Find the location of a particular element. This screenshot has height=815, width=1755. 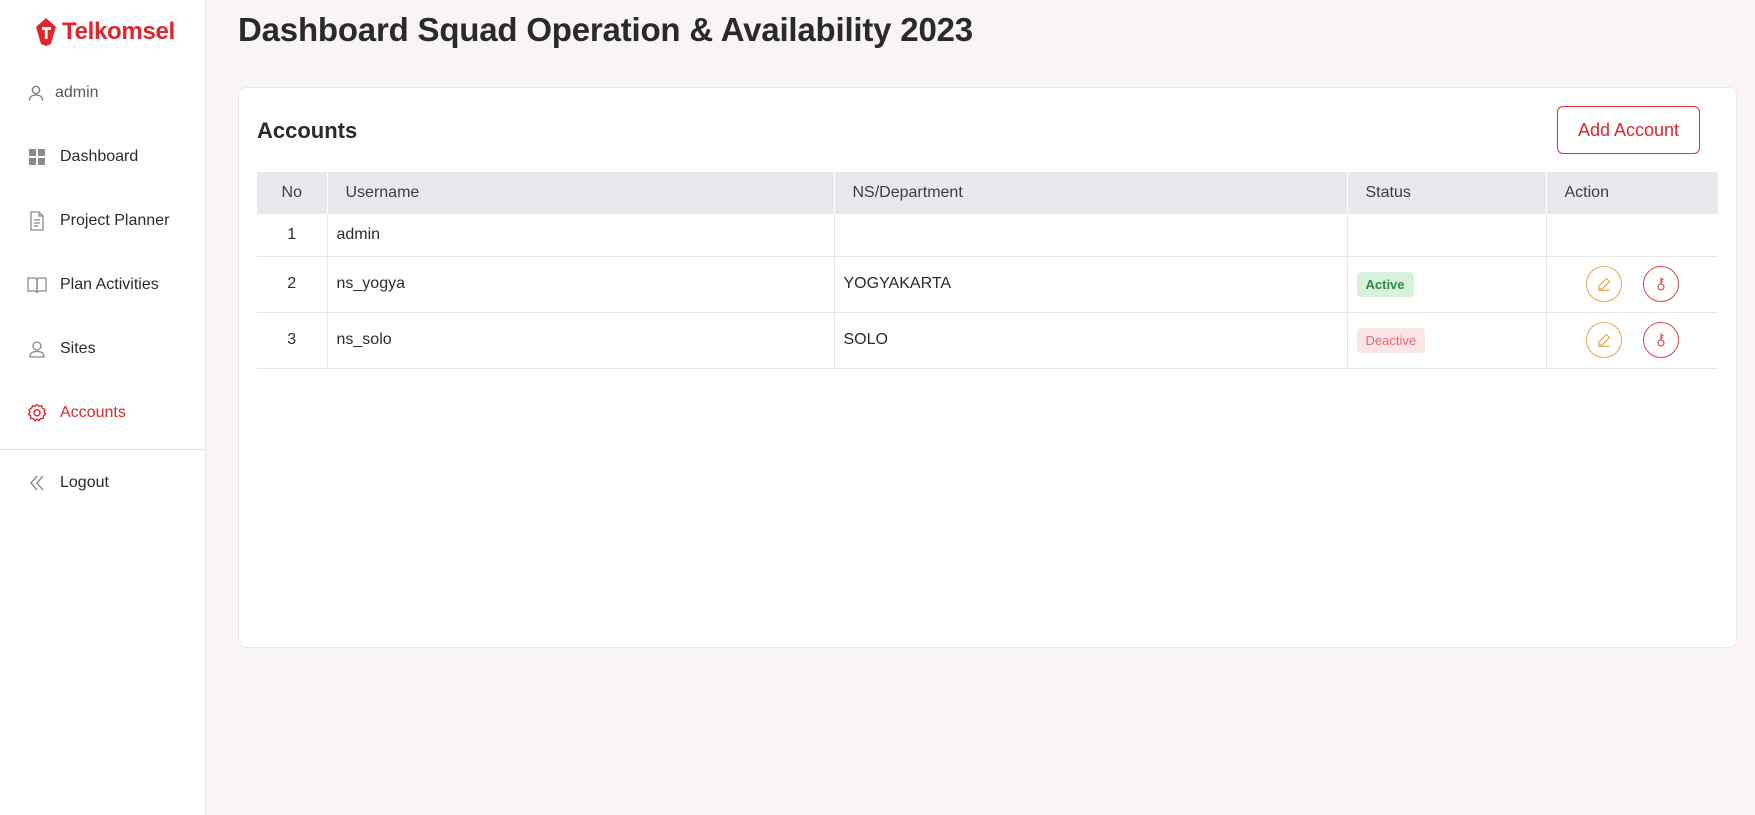

table-row: 1 admin is located at coordinates (987, 235).